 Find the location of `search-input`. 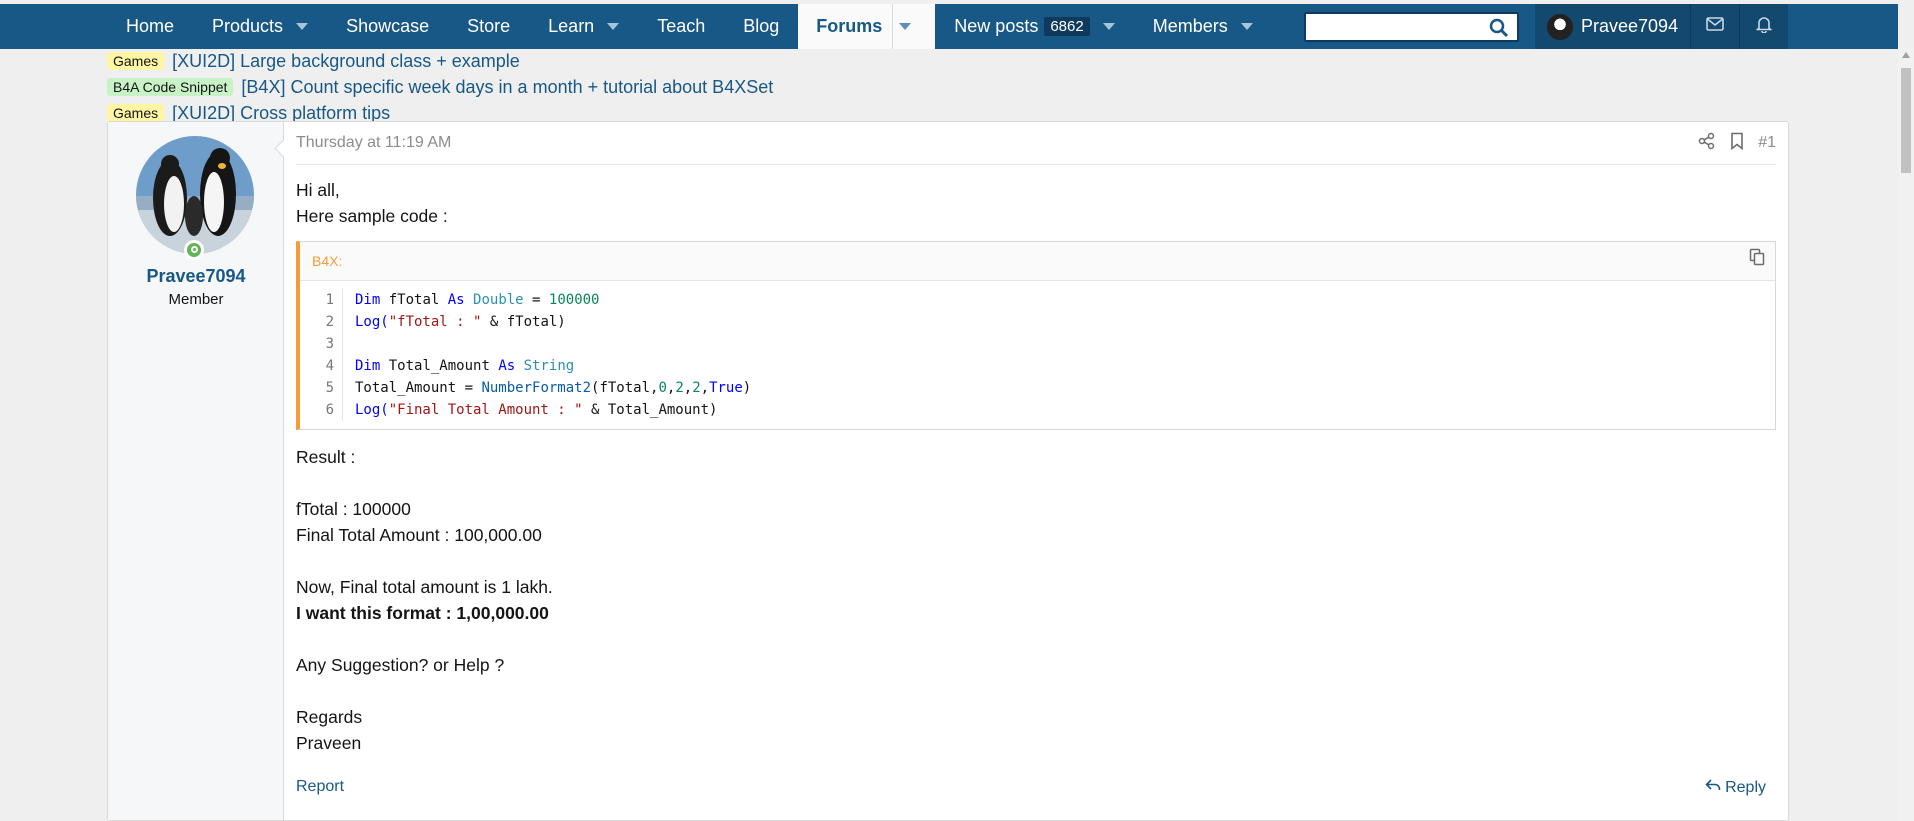

search-input is located at coordinates (1411, 27).